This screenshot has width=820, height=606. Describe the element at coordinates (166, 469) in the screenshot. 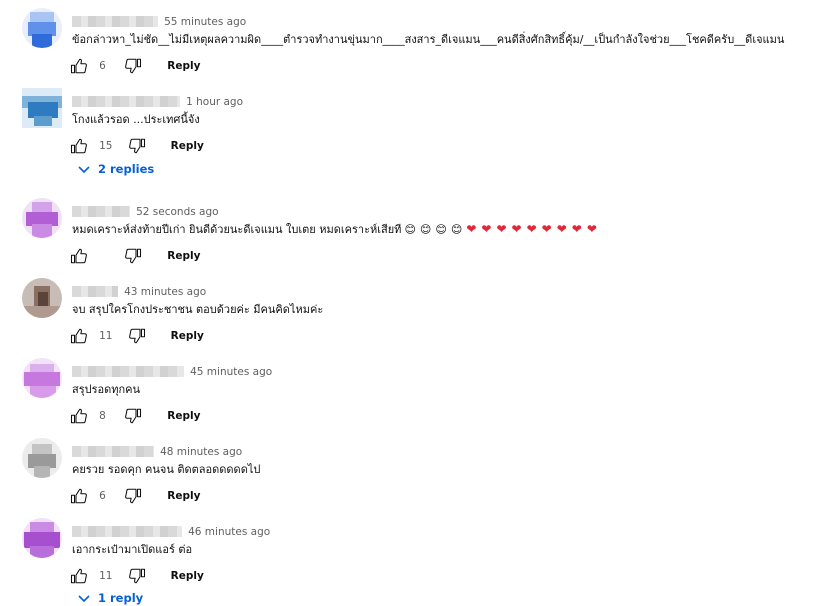

I see `comment-text: คยรวย รอดคุก คนจน ติดตลอดดดดดไป` at that location.